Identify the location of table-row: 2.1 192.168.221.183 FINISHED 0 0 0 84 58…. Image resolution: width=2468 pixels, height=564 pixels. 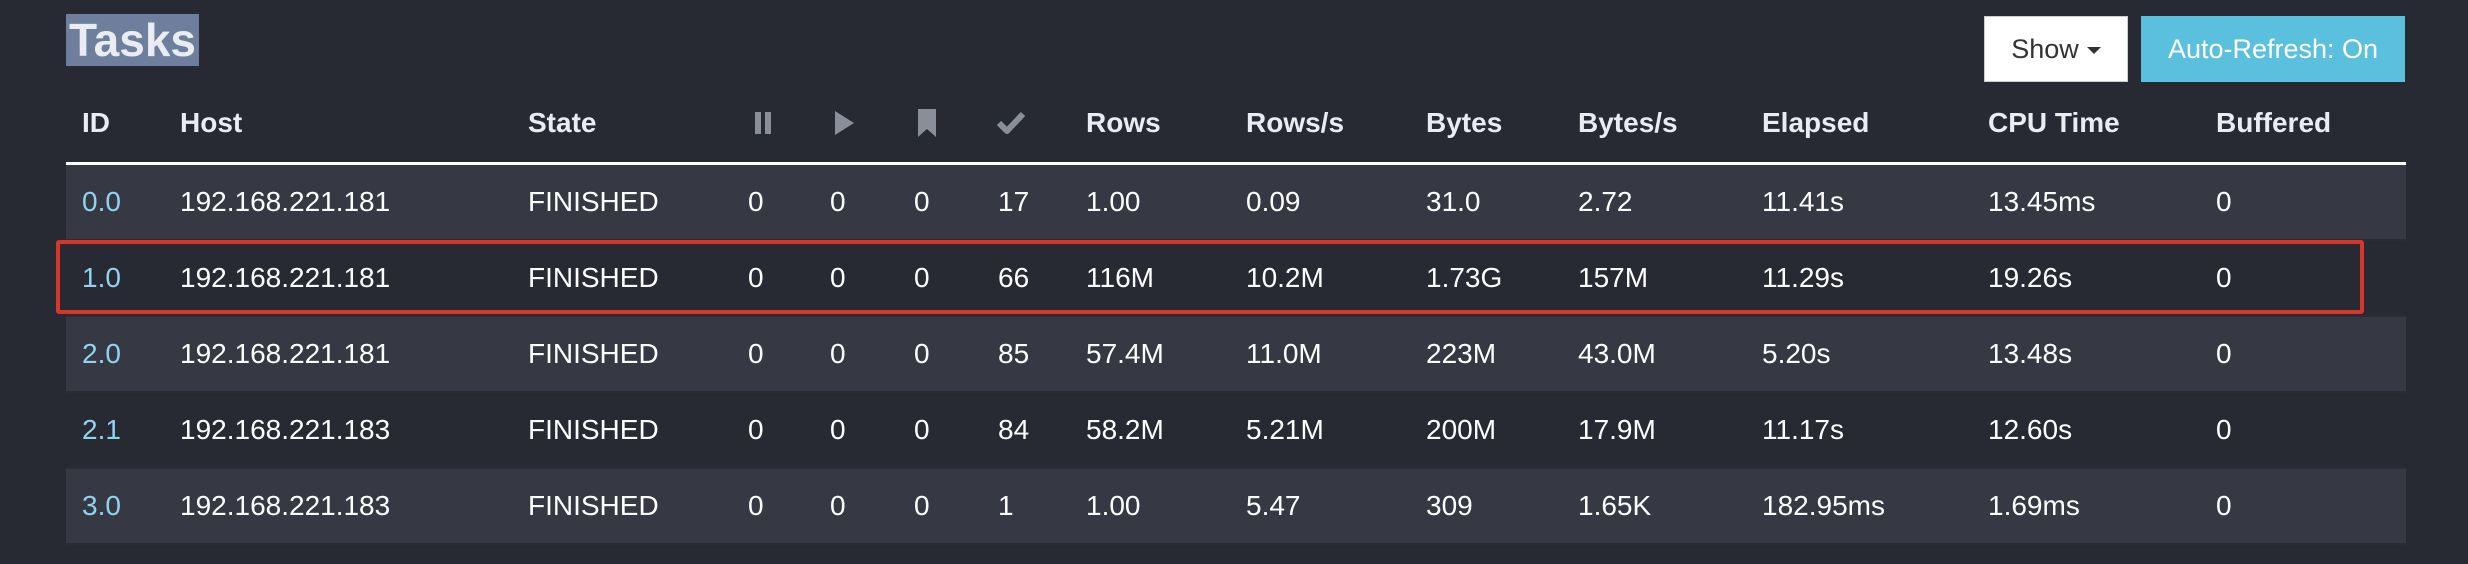
(1236, 431).